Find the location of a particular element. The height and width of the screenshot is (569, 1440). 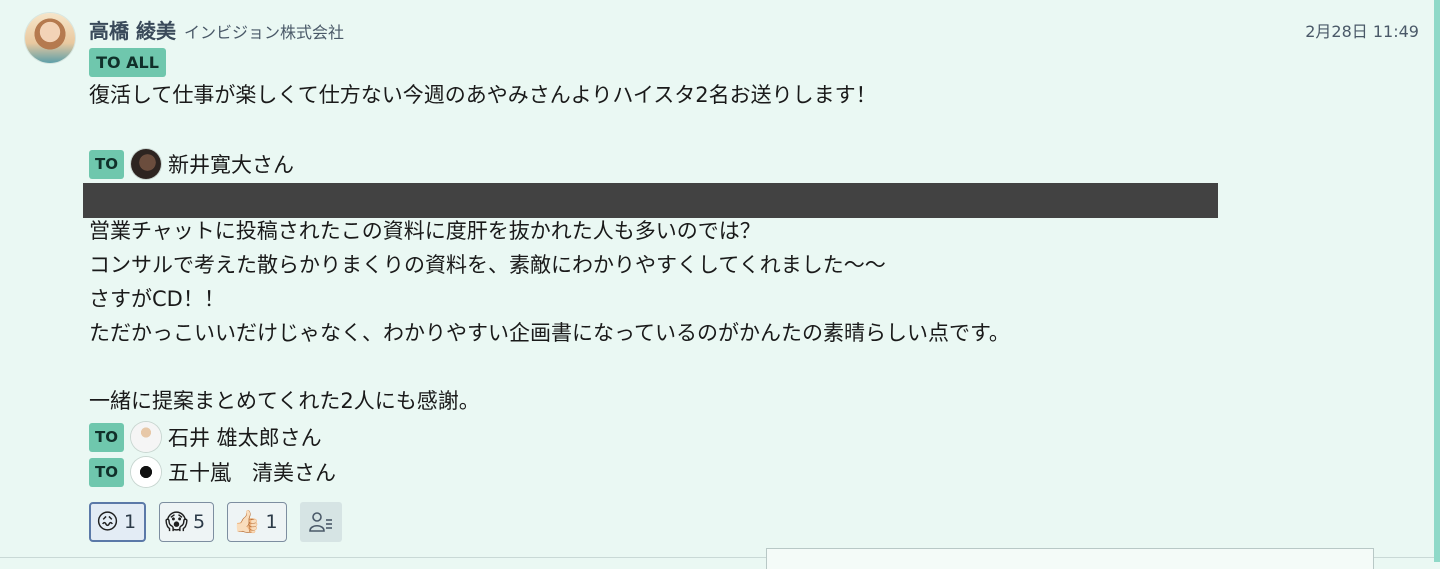

reaction-button: 👍🏻 1 is located at coordinates (257, 522).